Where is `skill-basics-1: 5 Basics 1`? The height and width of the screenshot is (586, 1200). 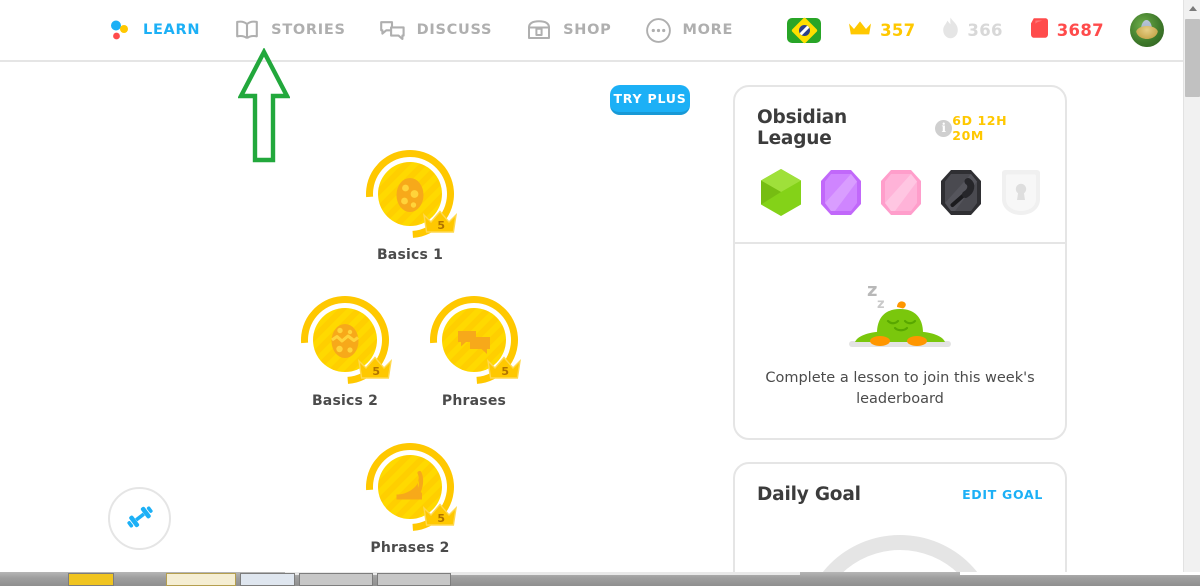 skill-basics-1: 5 Basics 1 is located at coordinates (410, 197).